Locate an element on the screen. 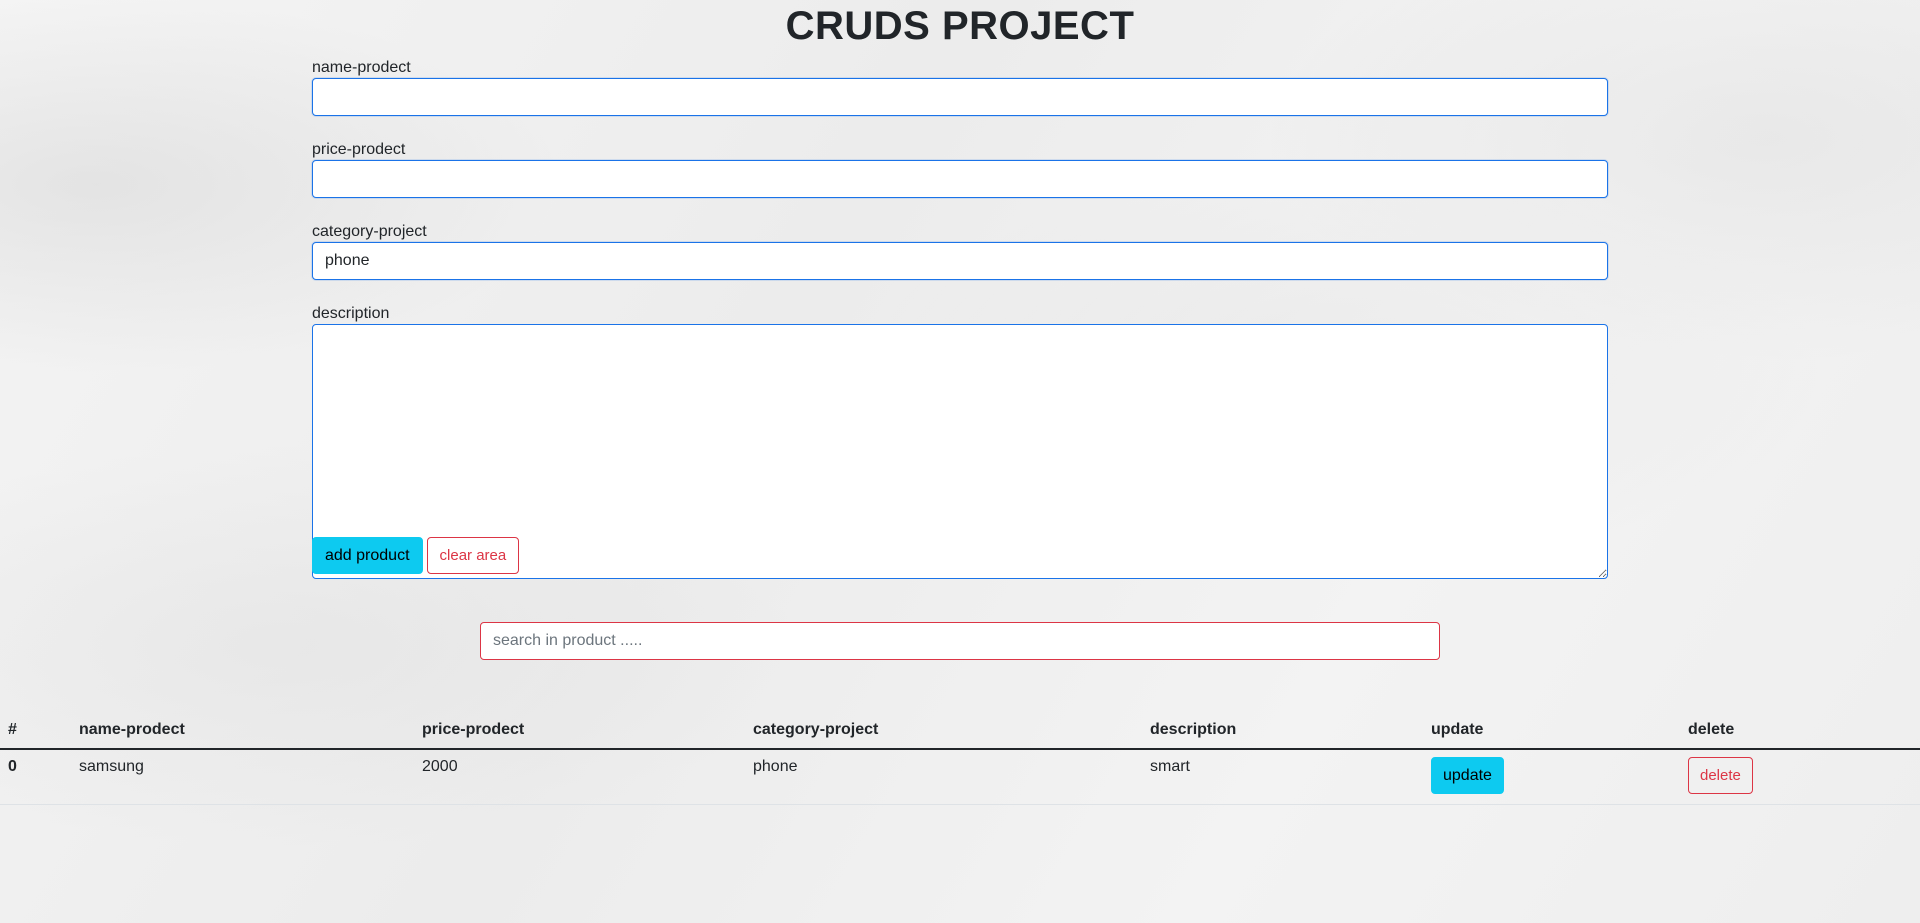 The image size is (1920, 923). col-header-index: # is located at coordinates (35, 731).